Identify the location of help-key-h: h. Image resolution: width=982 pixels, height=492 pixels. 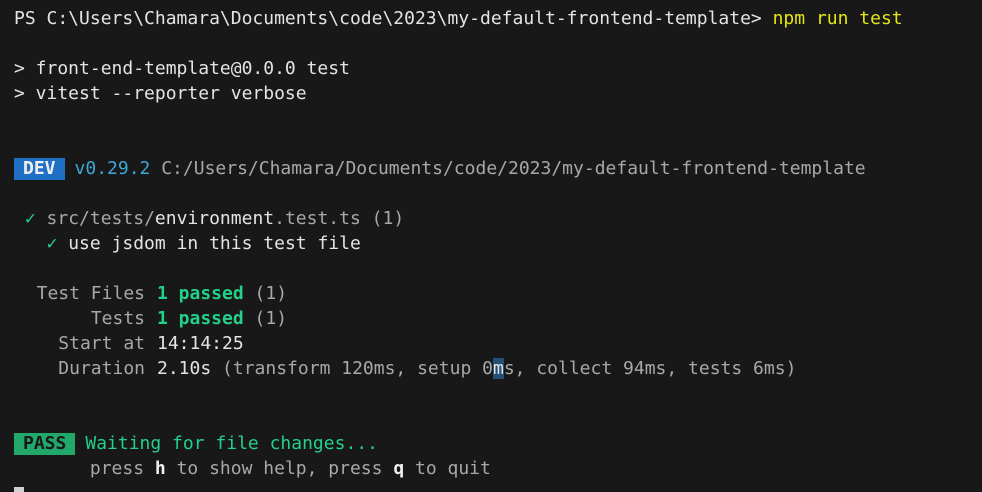
(160, 468).